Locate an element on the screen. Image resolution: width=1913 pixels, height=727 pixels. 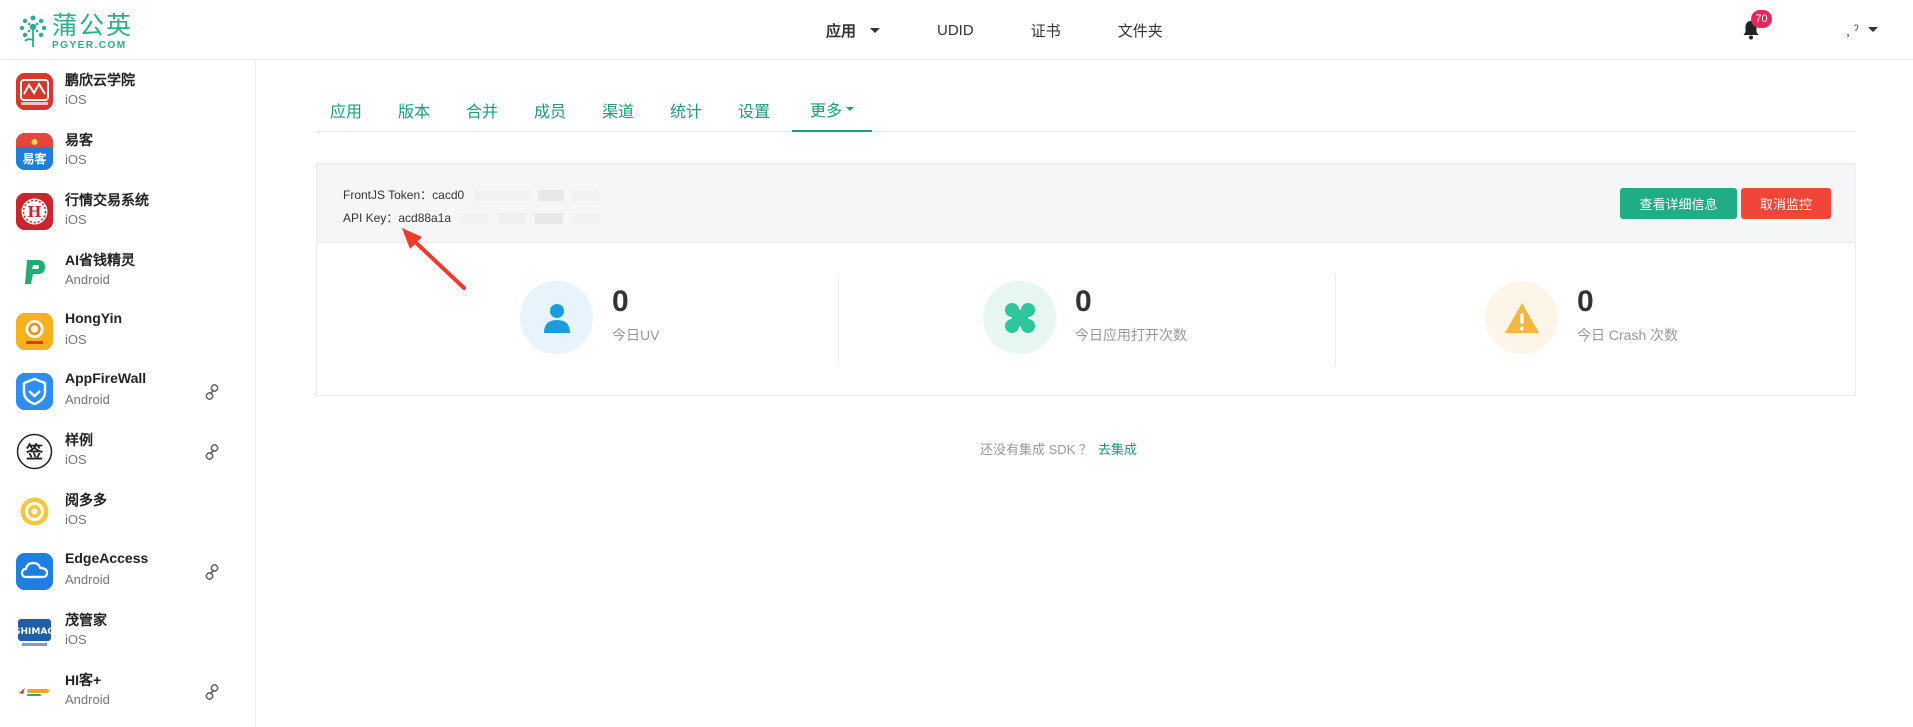
sidebar-app-item: H 行情交易系统 iOS is located at coordinates (127, 211).